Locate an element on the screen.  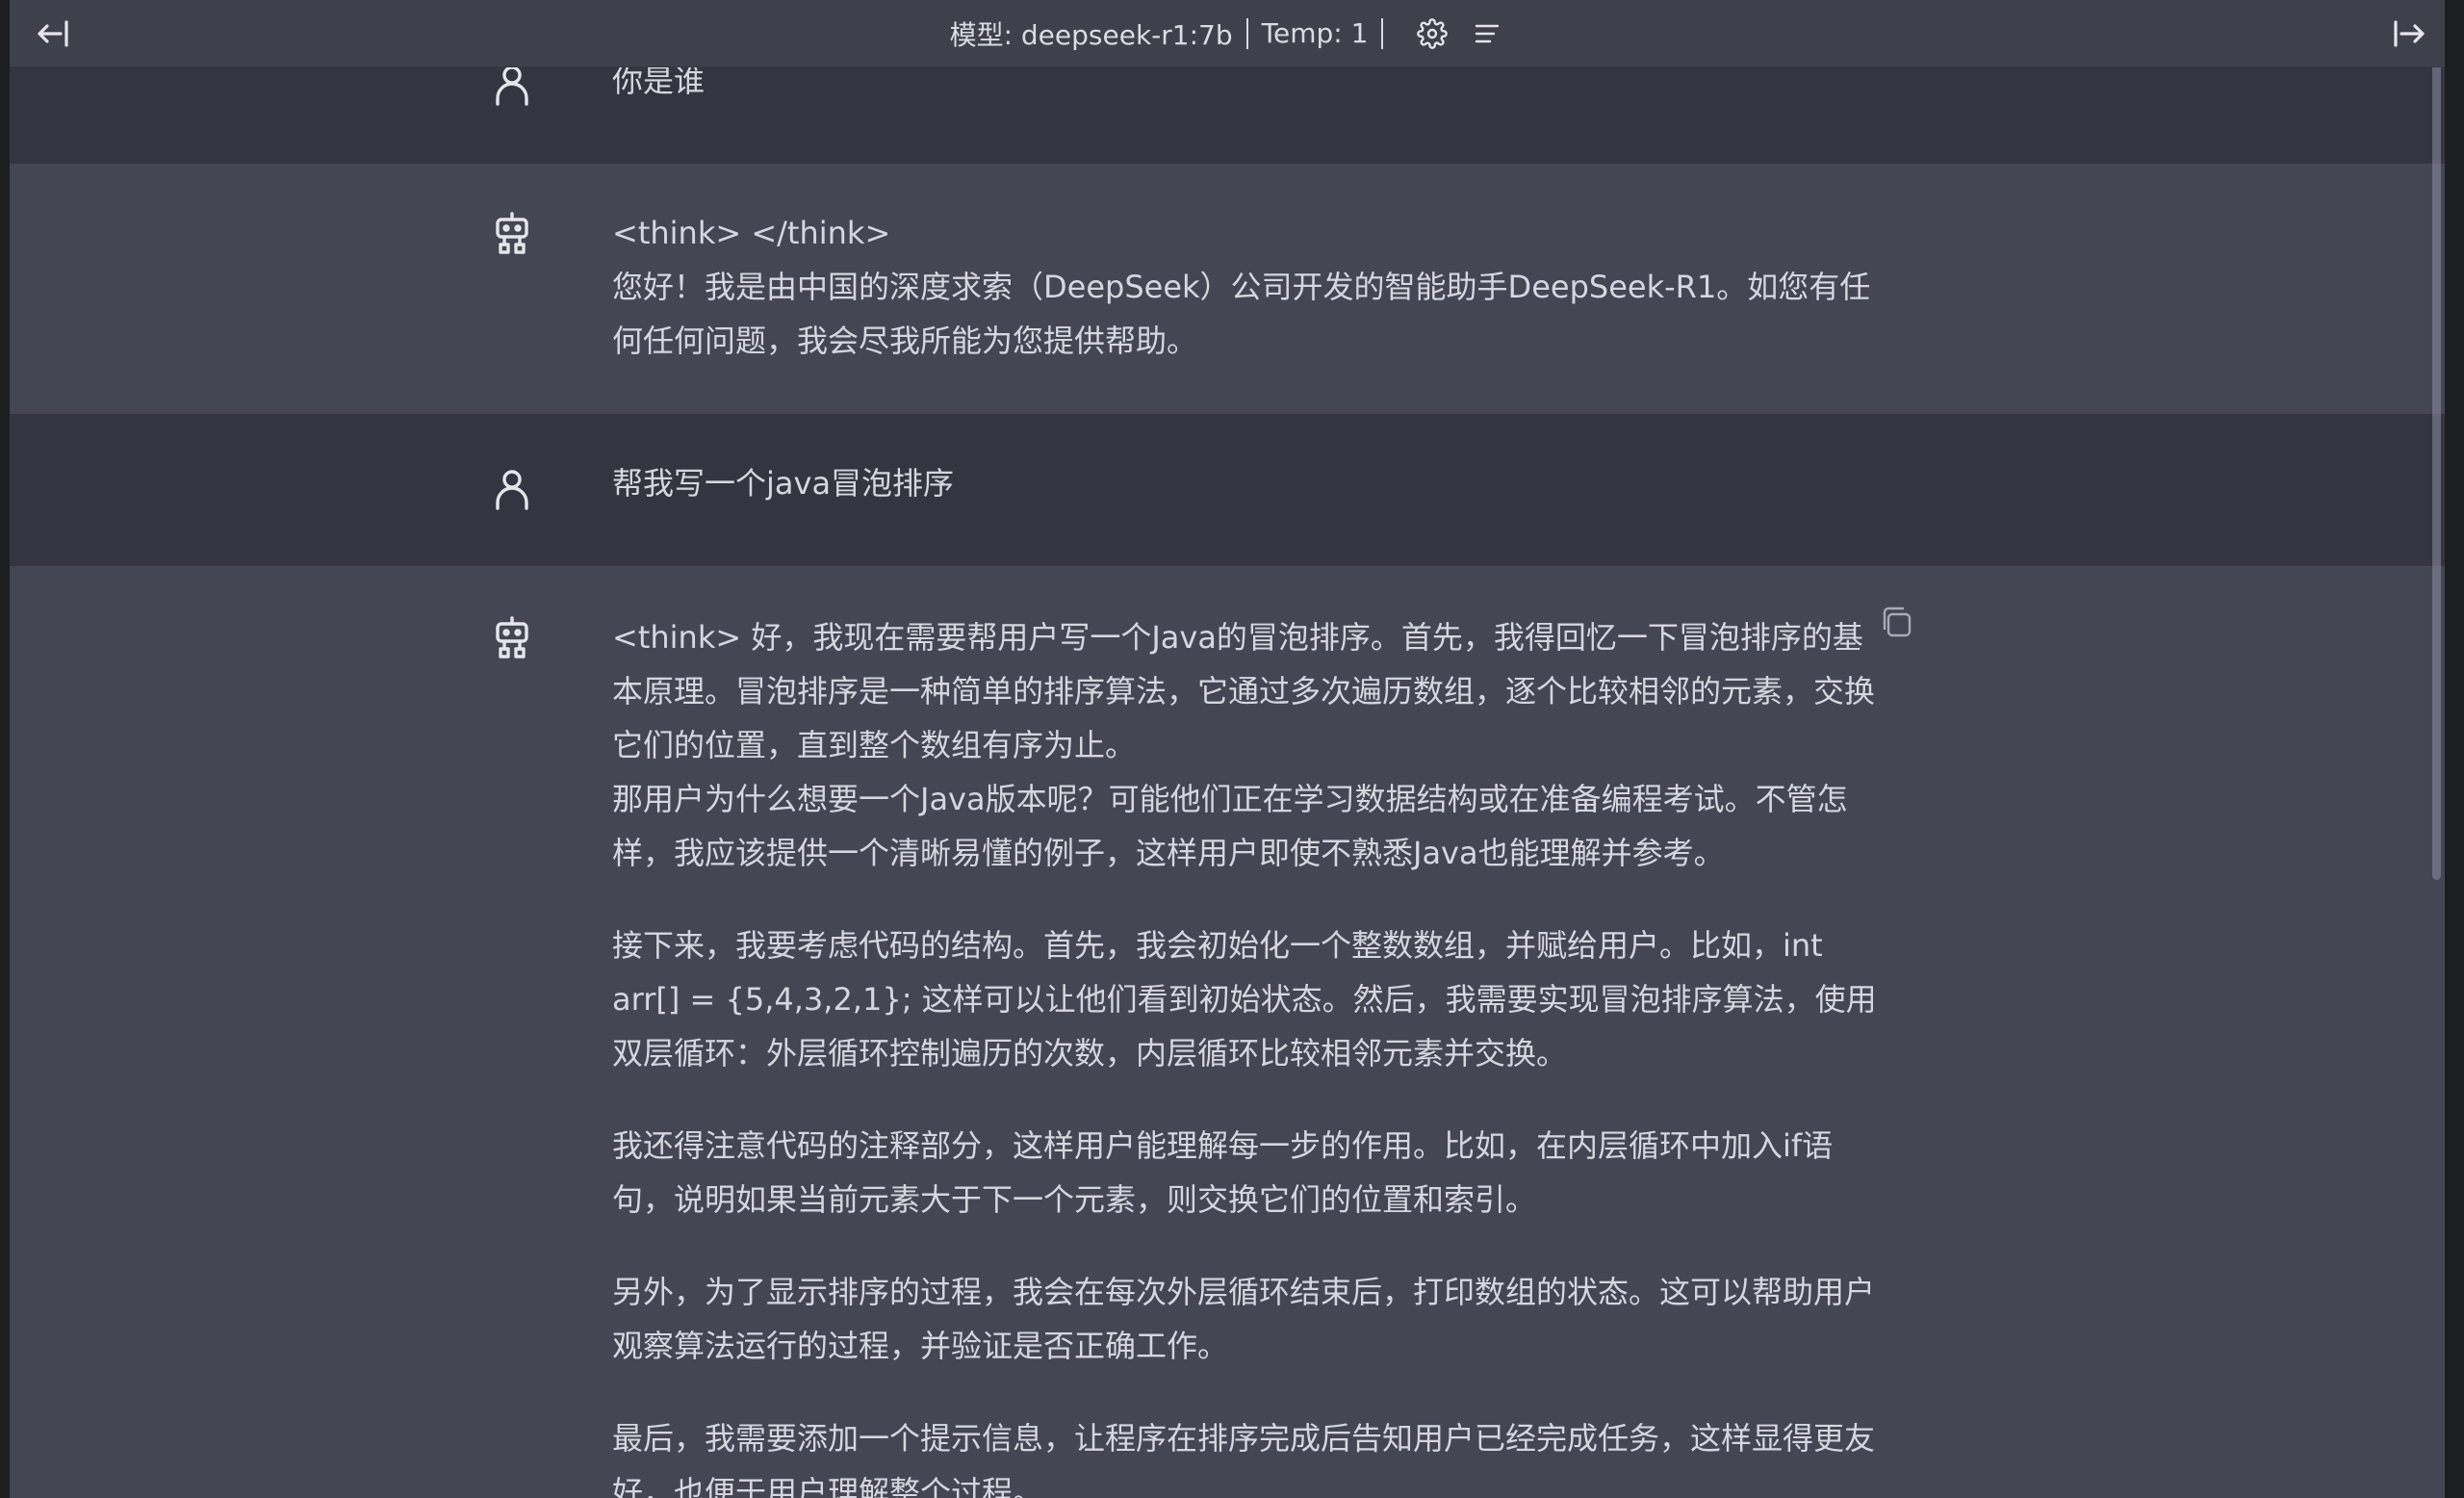
model-label: 模型: deepseek-r1:7b is located at coordinates (1091, 35).